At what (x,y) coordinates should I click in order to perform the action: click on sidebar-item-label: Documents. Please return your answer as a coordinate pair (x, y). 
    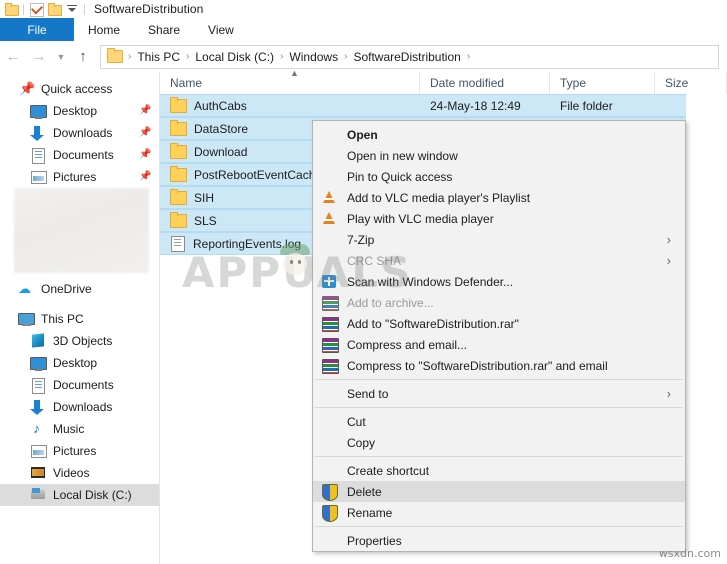
    Looking at the image, I should click on (83, 385).